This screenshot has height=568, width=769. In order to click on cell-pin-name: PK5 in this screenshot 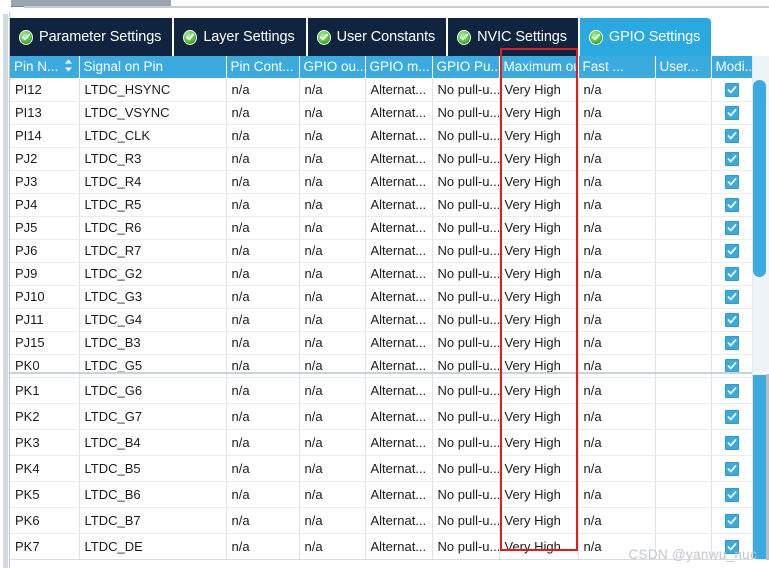, I will do `click(45, 494)`.